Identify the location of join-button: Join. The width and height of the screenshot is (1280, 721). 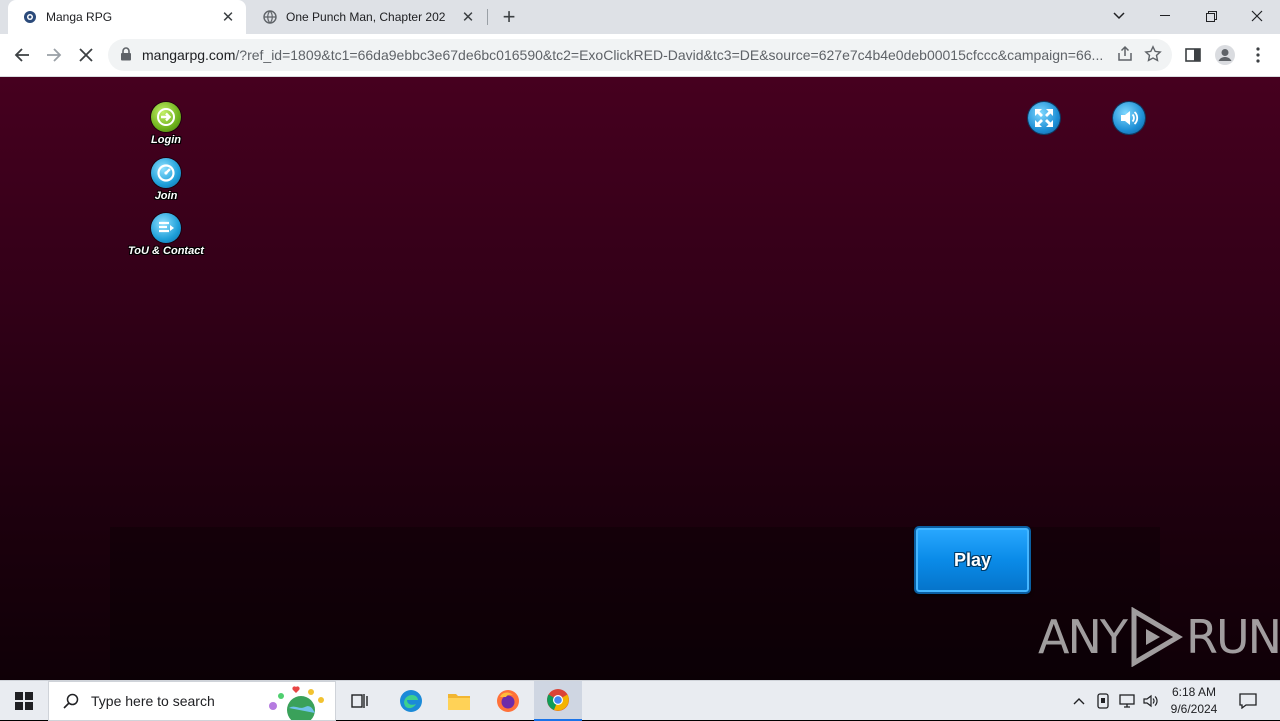
(166, 180).